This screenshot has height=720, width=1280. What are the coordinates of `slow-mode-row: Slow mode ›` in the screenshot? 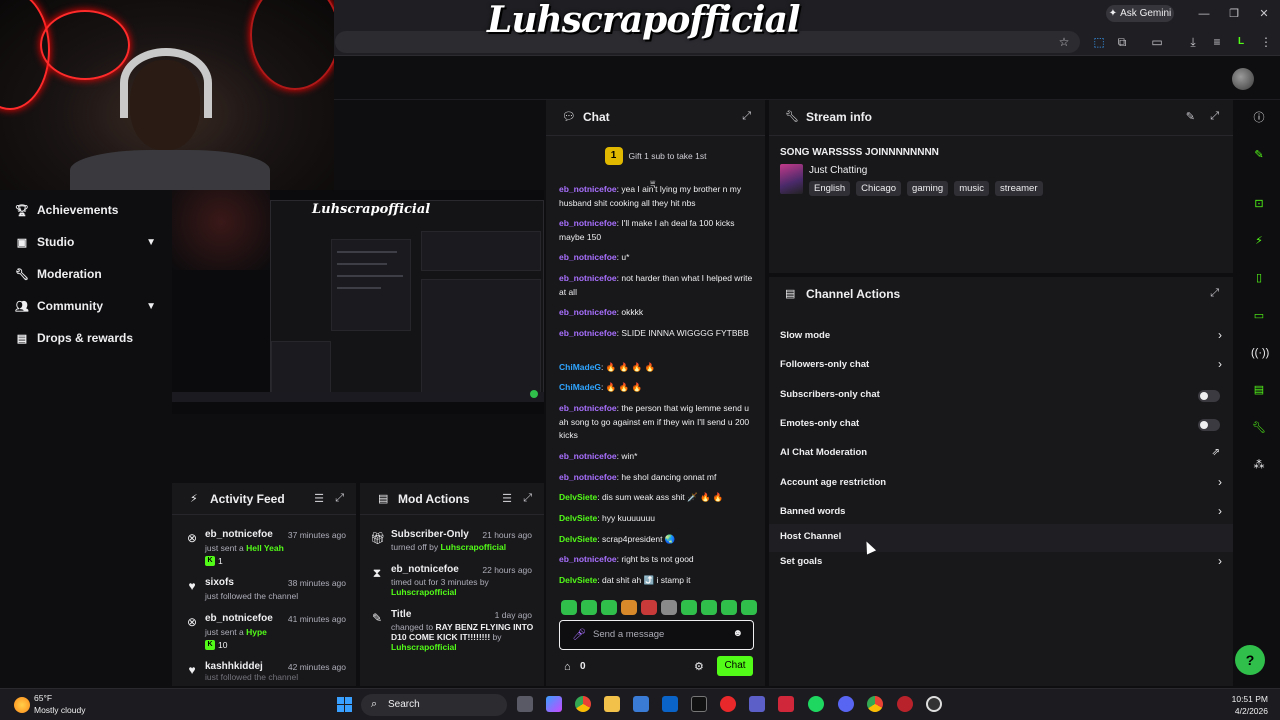 It's located at (1001, 337).